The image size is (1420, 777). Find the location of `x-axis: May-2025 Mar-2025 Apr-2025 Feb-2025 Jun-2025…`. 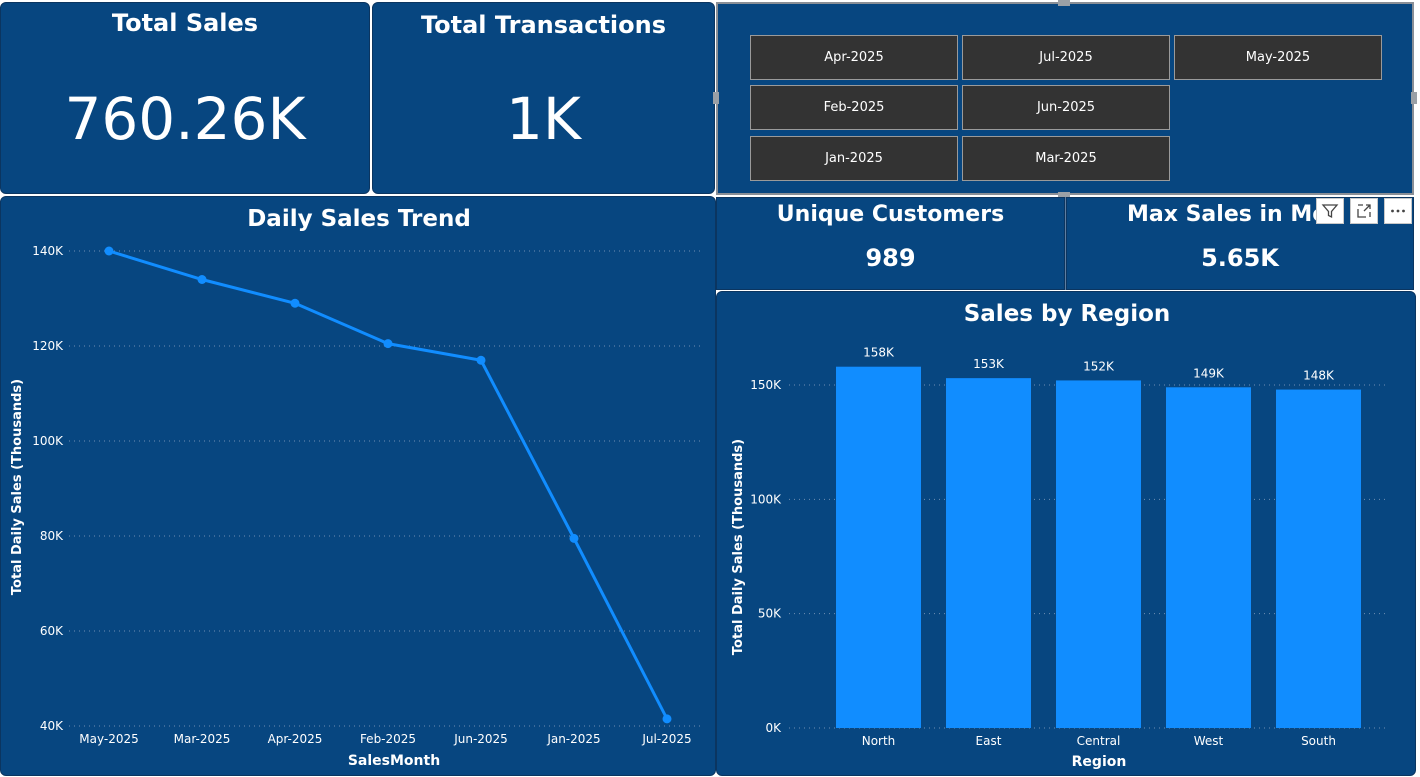

x-axis: May-2025 Mar-2025 Apr-2025 Feb-2025 Jun-2025… is located at coordinates (385, 739).